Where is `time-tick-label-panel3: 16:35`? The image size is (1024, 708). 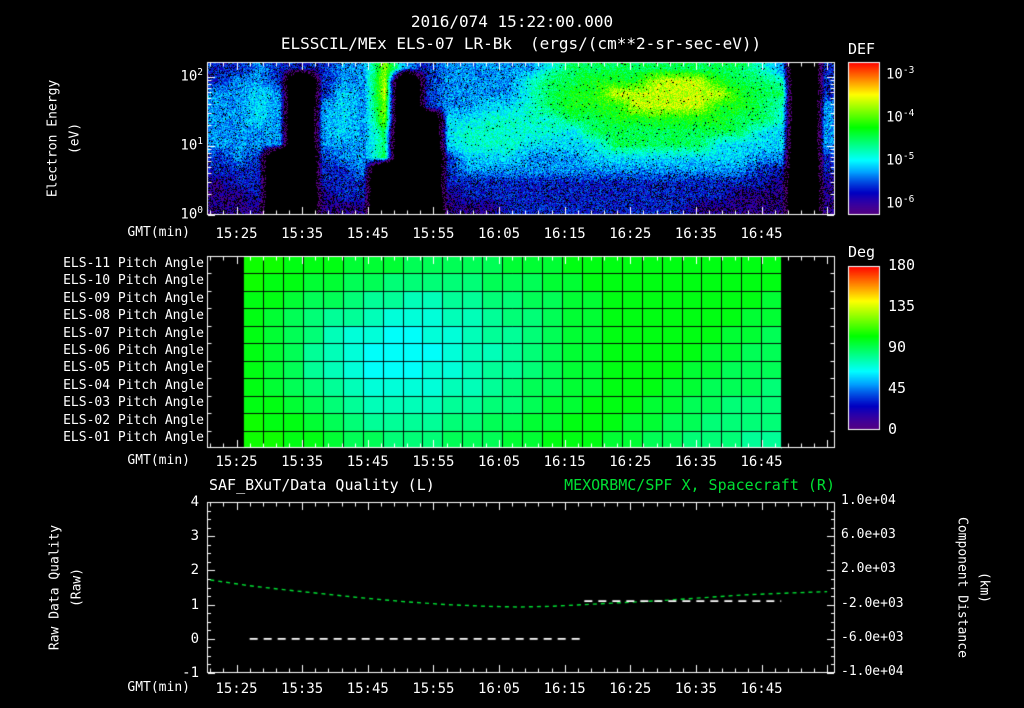
time-tick-label-panel3: 16:35 is located at coordinates (695, 689).